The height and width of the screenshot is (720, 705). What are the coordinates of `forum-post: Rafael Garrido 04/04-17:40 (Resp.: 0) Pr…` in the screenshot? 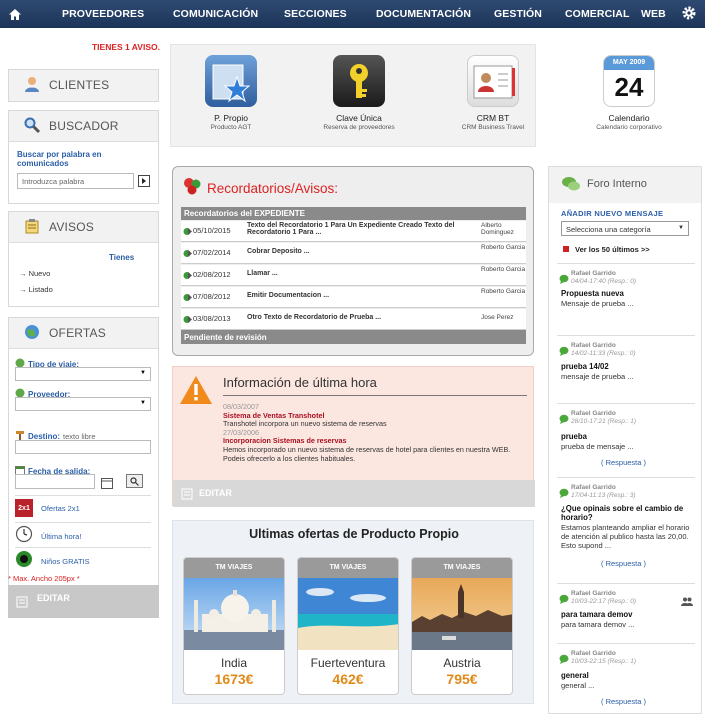 It's located at (626, 295).